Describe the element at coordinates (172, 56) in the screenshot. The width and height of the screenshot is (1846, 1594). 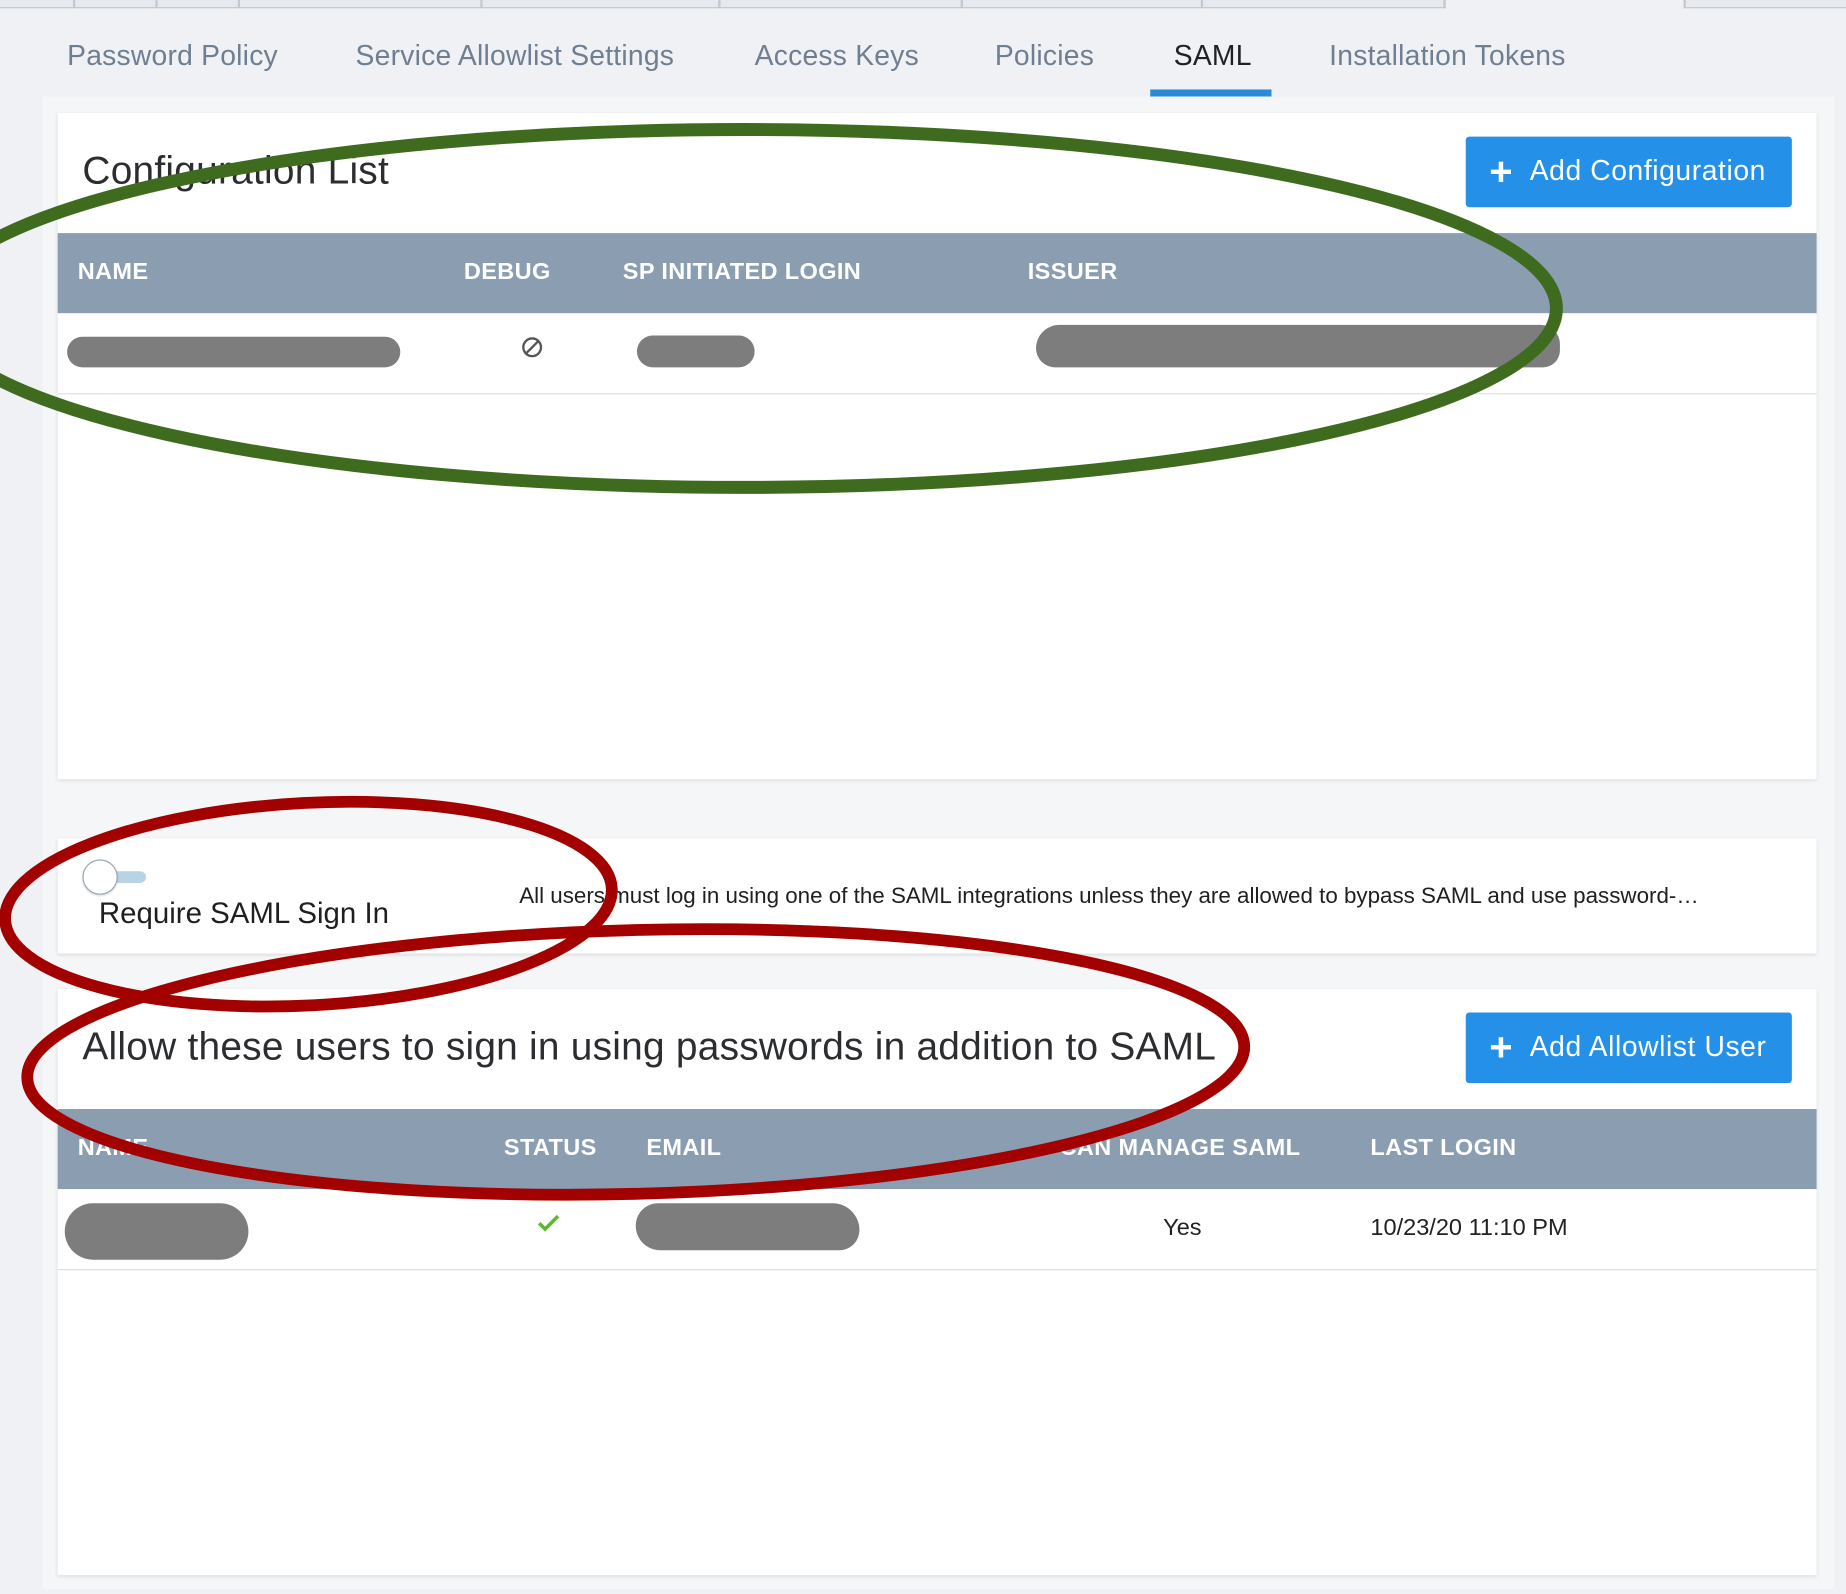
I see `tab-password-policy: Password Policy` at that location.